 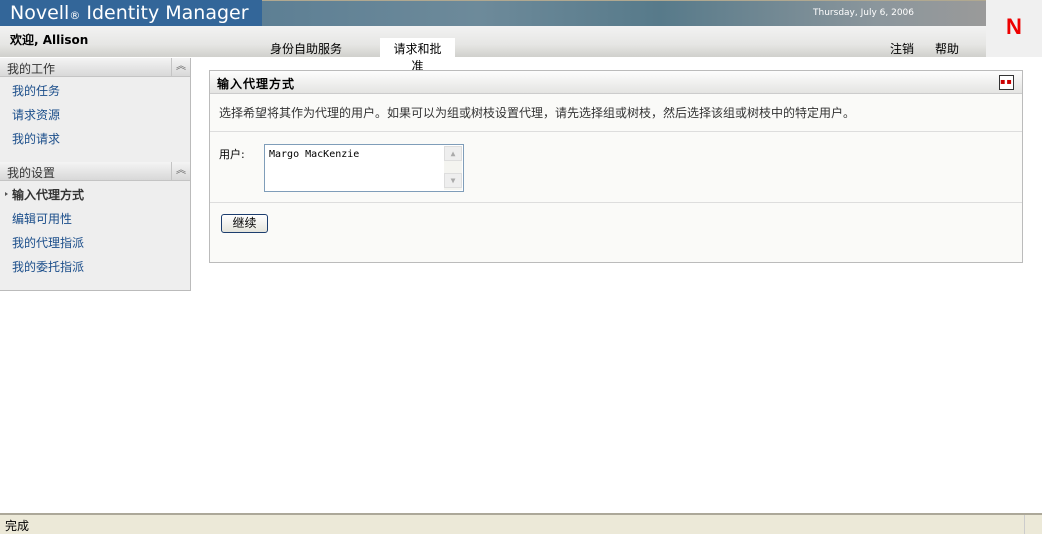 What do you see at coordinates (36, 138) in the screenshot?
I see `sidebar-item-my-requests: 我的请求` at bounding box center [36, 138].